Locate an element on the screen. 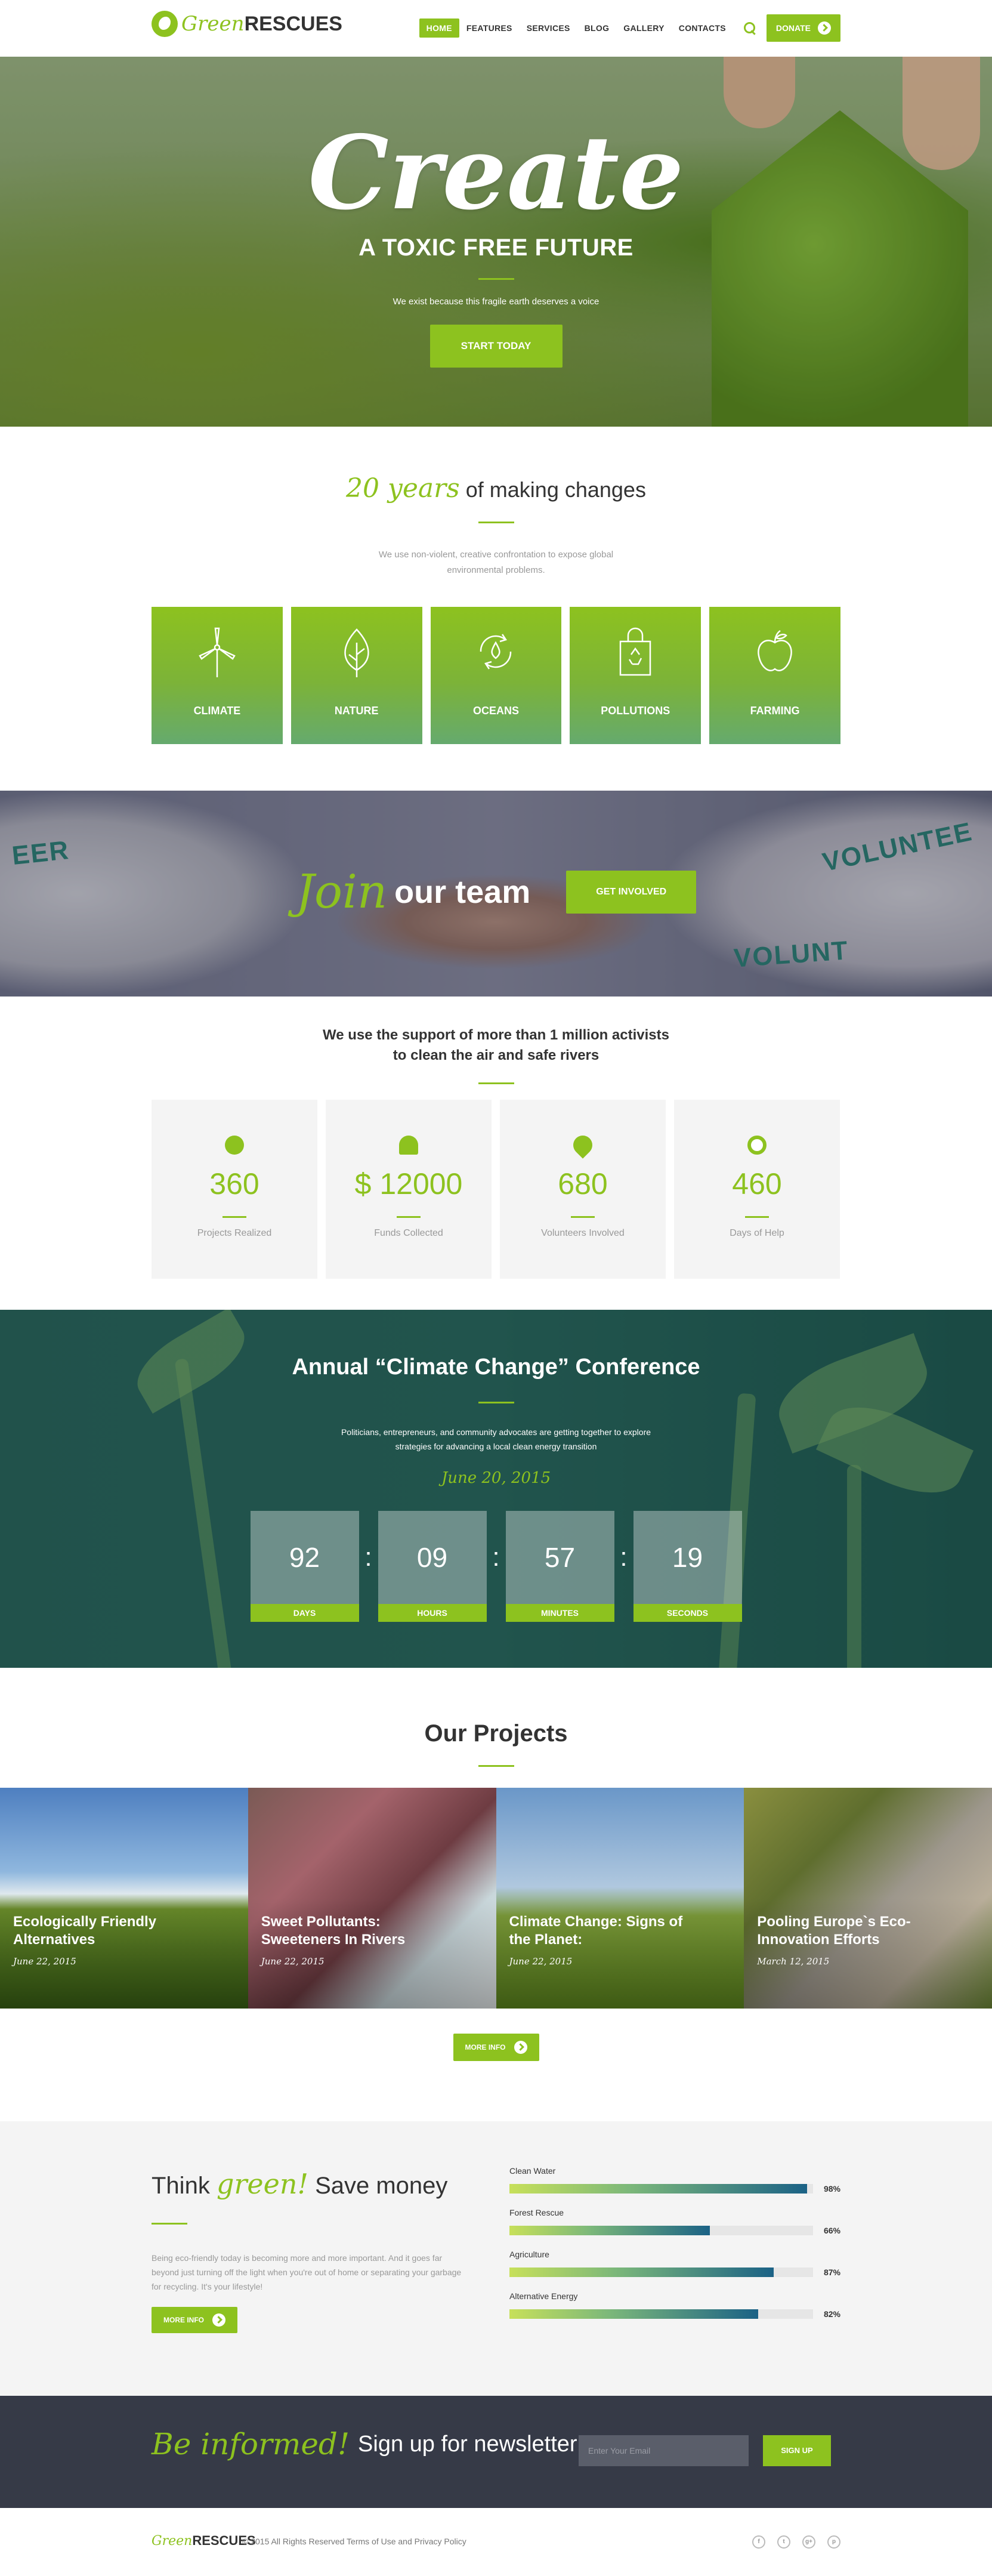  nav-contacts: CONTACTS is located at coordinates (702, 28).